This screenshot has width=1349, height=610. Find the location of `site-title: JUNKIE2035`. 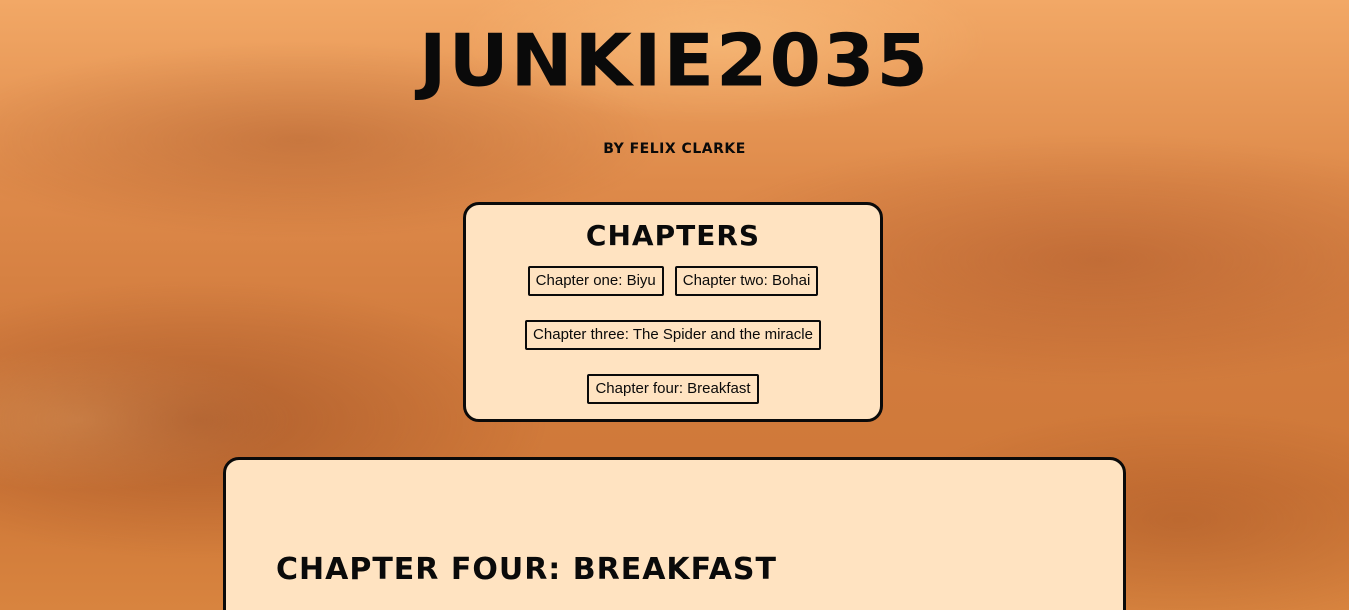

site-title: JUNKIE2035 is located at coordinates (674, 61).